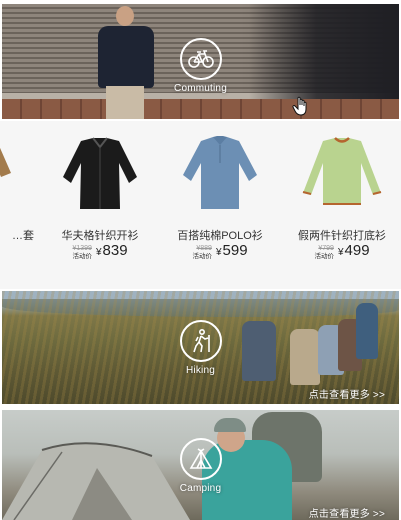 This screenshot has width=401, height=520. I want to click on original-price: ¥1399, so click(82, 248).